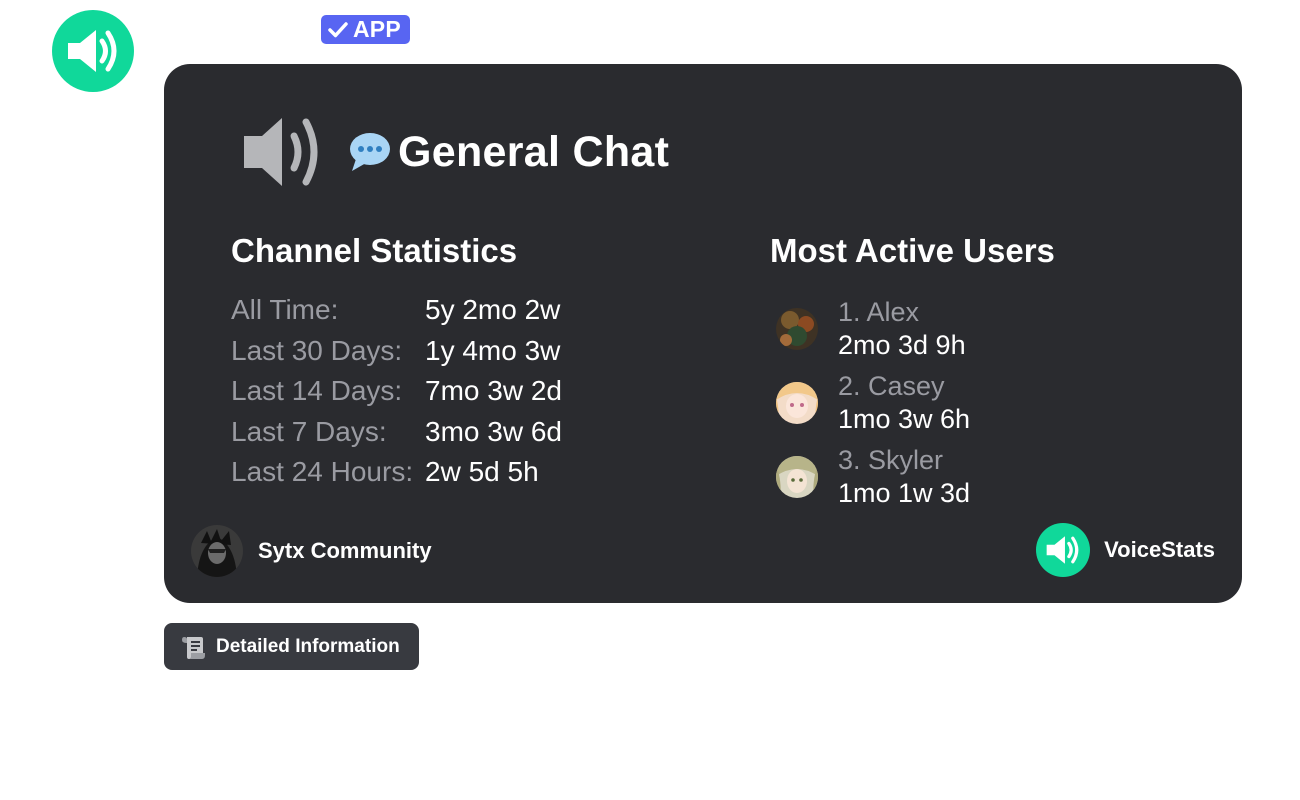  I want to click on app-badge: APP, so click(365, 29).